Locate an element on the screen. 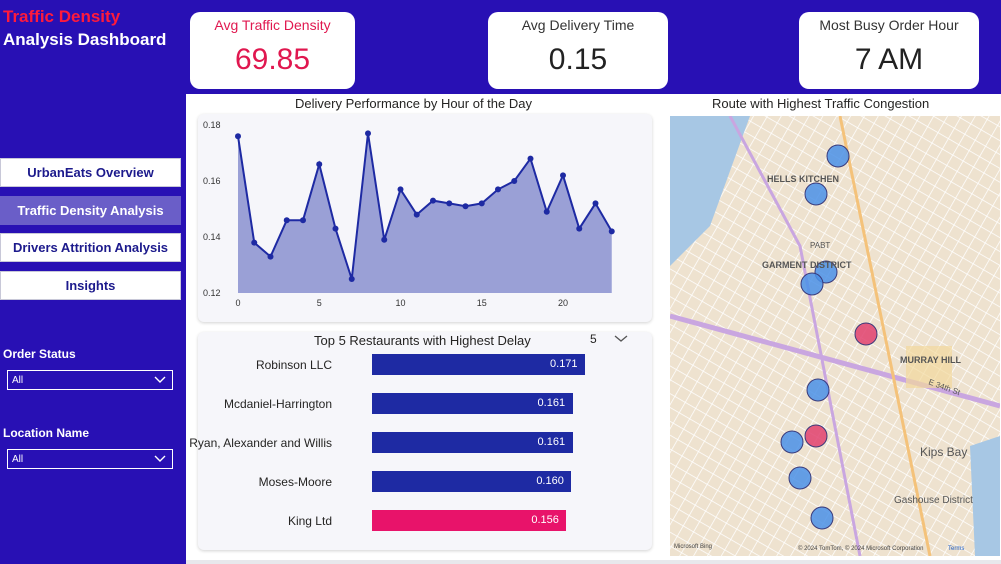 This screenshot has height=564, width=1001. x-tick-label: 0 is located at coordinates (237, 303).